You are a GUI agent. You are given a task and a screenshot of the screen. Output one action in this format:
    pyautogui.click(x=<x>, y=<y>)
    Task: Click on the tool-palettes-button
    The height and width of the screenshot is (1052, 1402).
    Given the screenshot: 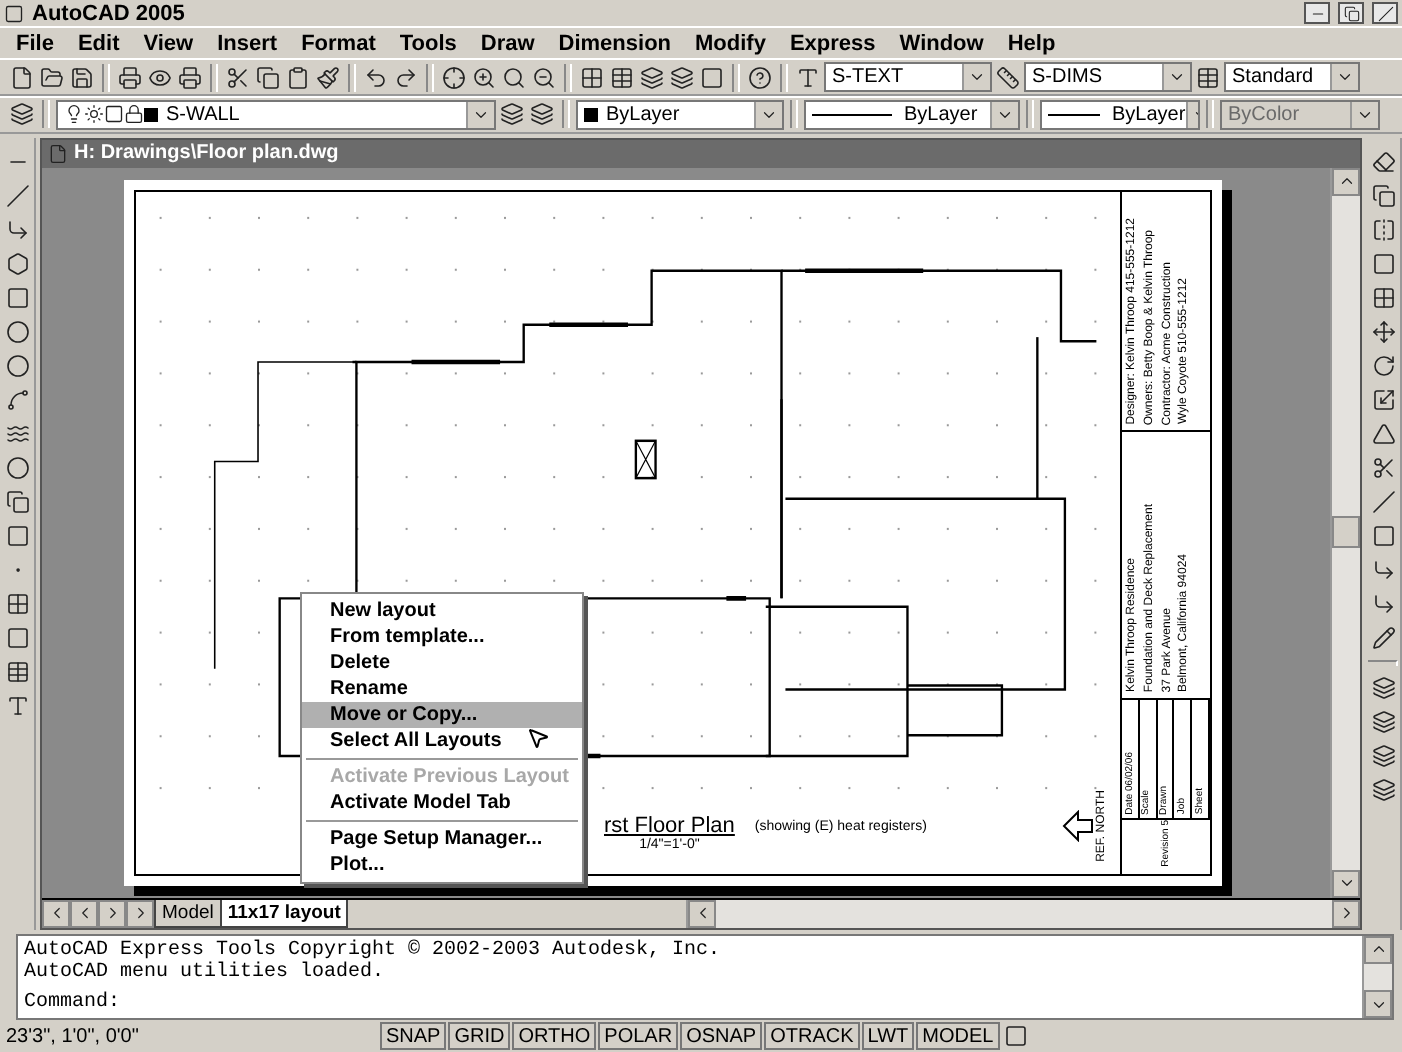 What is the action you would take?
    pyautogui.click(x=652, y=77)
    